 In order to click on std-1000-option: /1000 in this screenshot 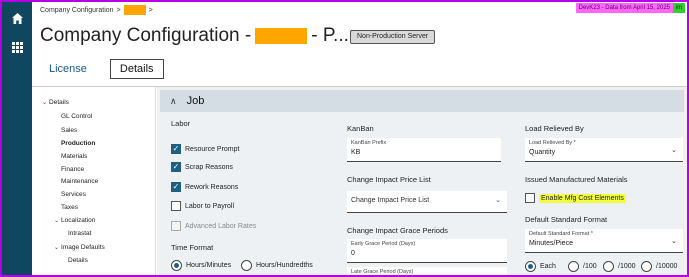, I will do `click(619, 266)`.